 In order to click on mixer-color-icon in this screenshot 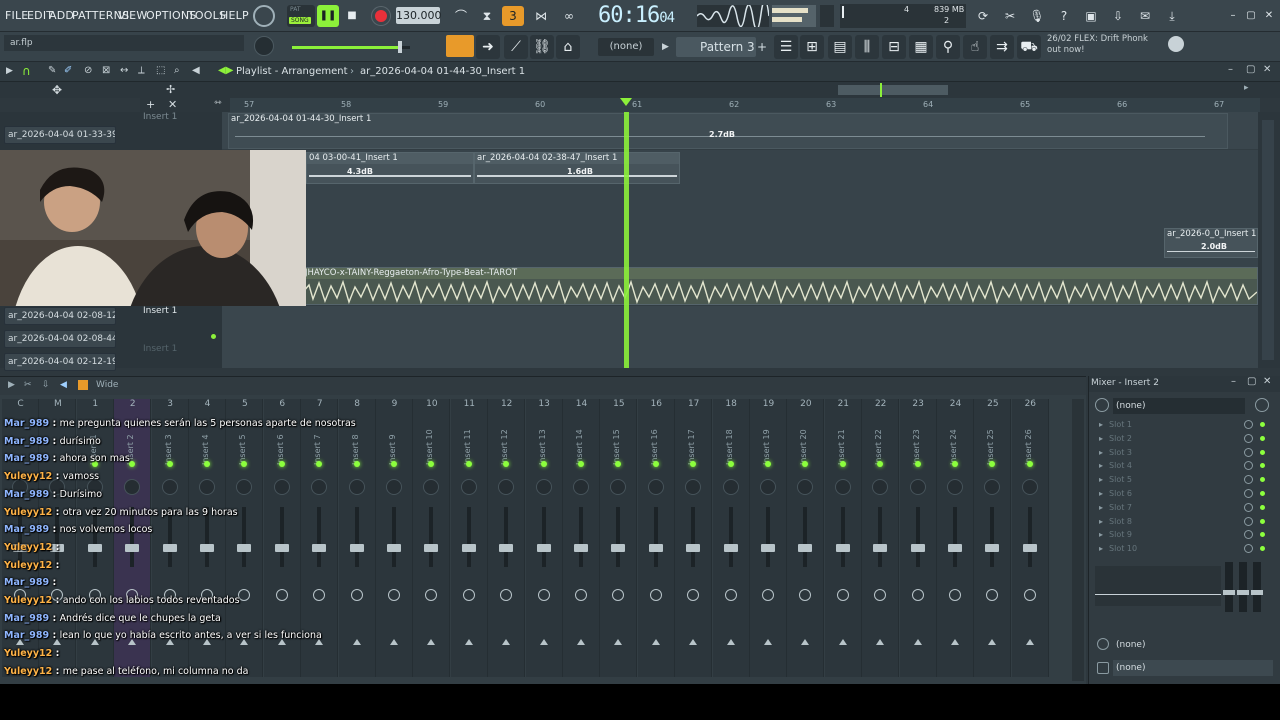, I will do `click(83, 385)`.